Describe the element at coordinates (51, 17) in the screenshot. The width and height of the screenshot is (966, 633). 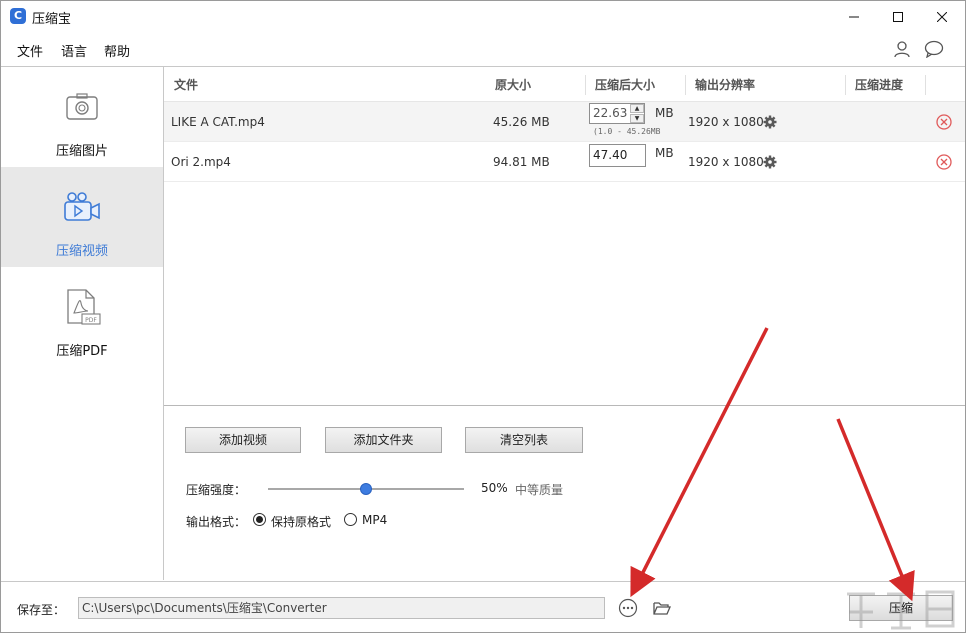
I see `window-title: 压缩宝` at that location.